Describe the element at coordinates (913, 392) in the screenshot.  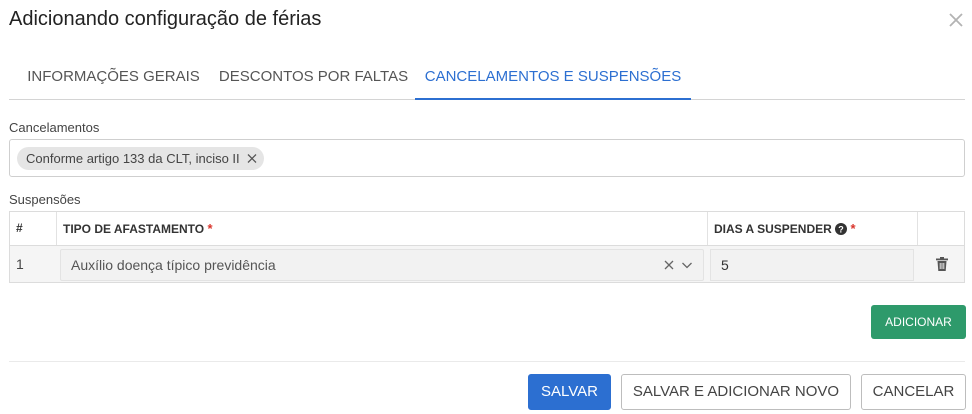
I see `cancel-button: CANCELAR` at that location.